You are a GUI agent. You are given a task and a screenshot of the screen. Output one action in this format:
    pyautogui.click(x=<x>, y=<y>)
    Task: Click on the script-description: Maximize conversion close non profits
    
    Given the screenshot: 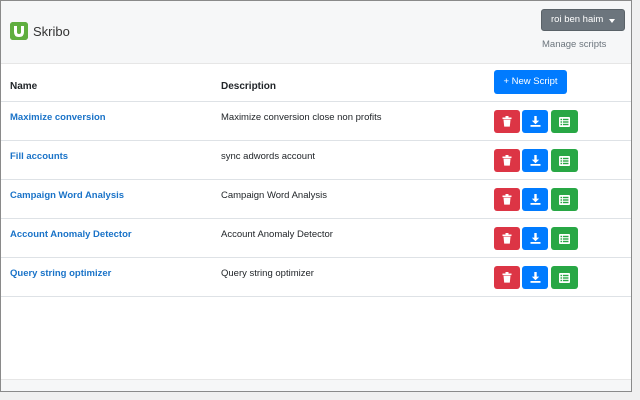 What is the action you would take?
    pyautogui.click(x=301, y=117)
    